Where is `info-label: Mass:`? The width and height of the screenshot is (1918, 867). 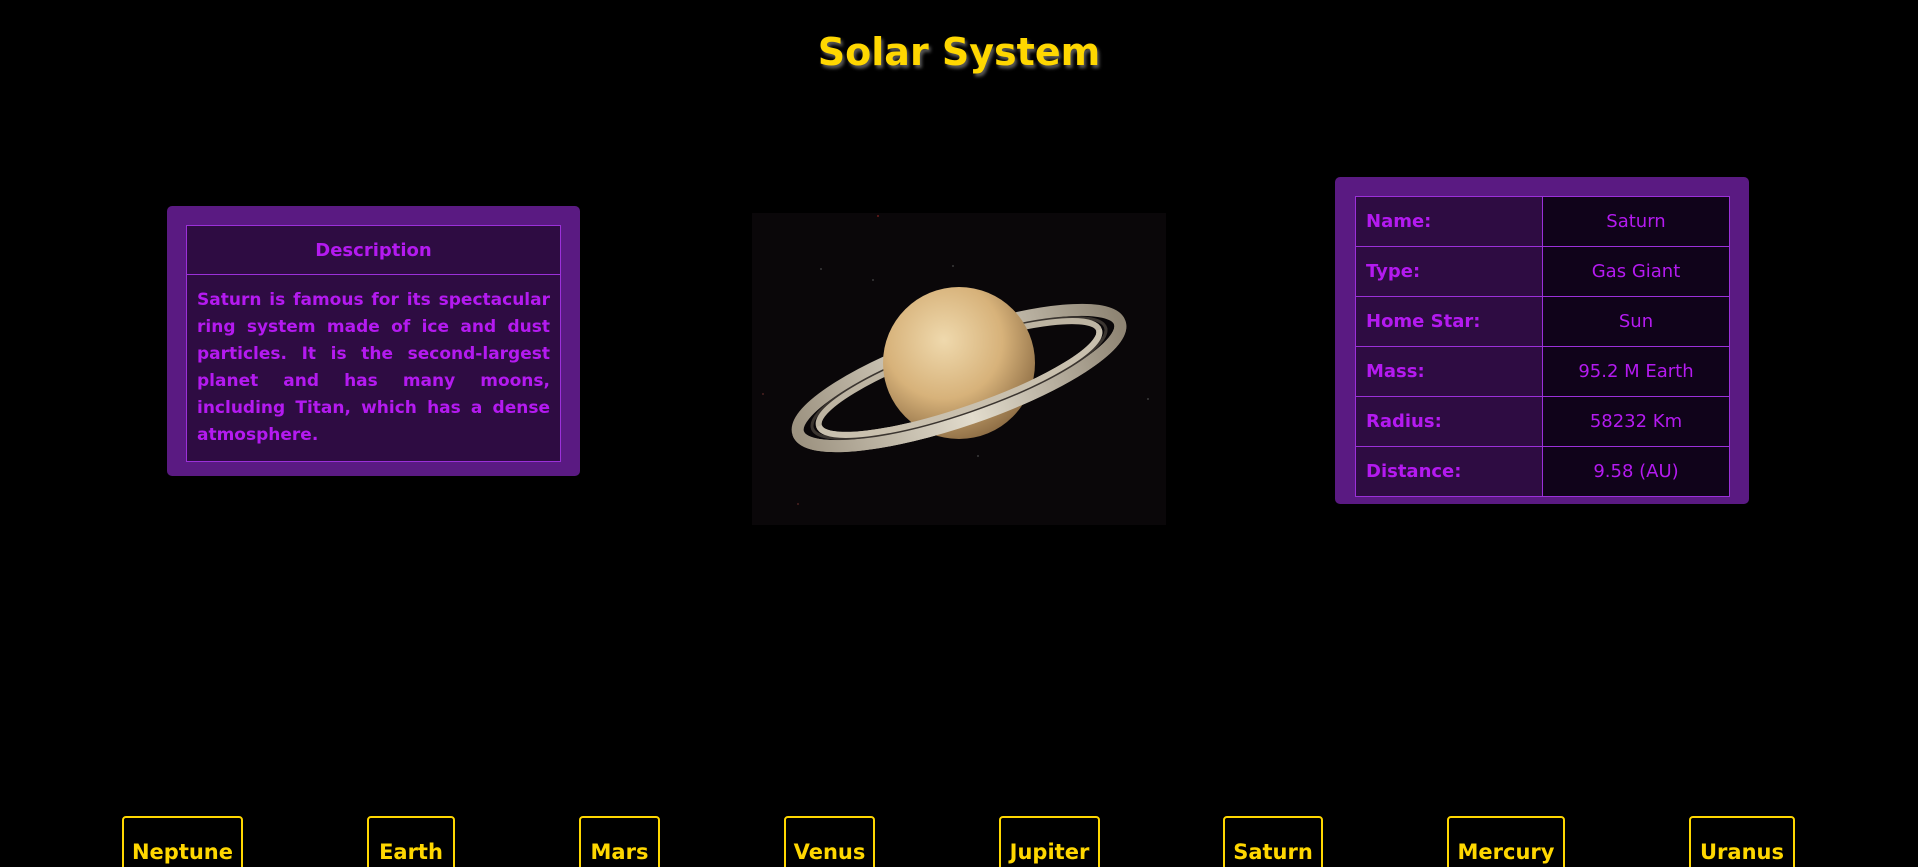 info-label: Mass: is located at coordinates (1449, 371).